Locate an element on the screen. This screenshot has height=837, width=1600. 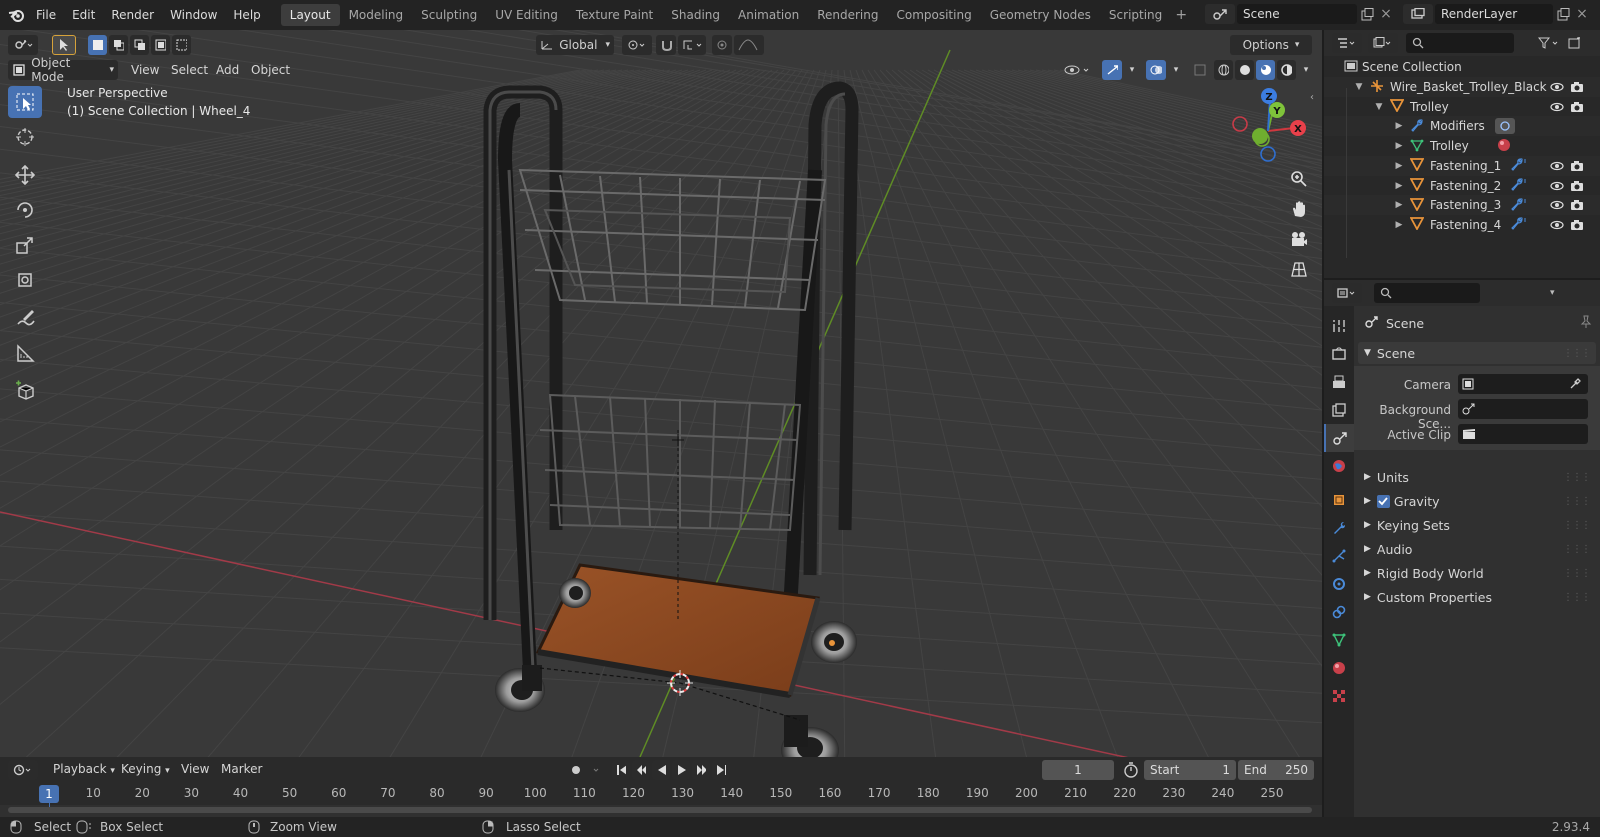
measure-tool-icon is located at coordinates (25, 353).